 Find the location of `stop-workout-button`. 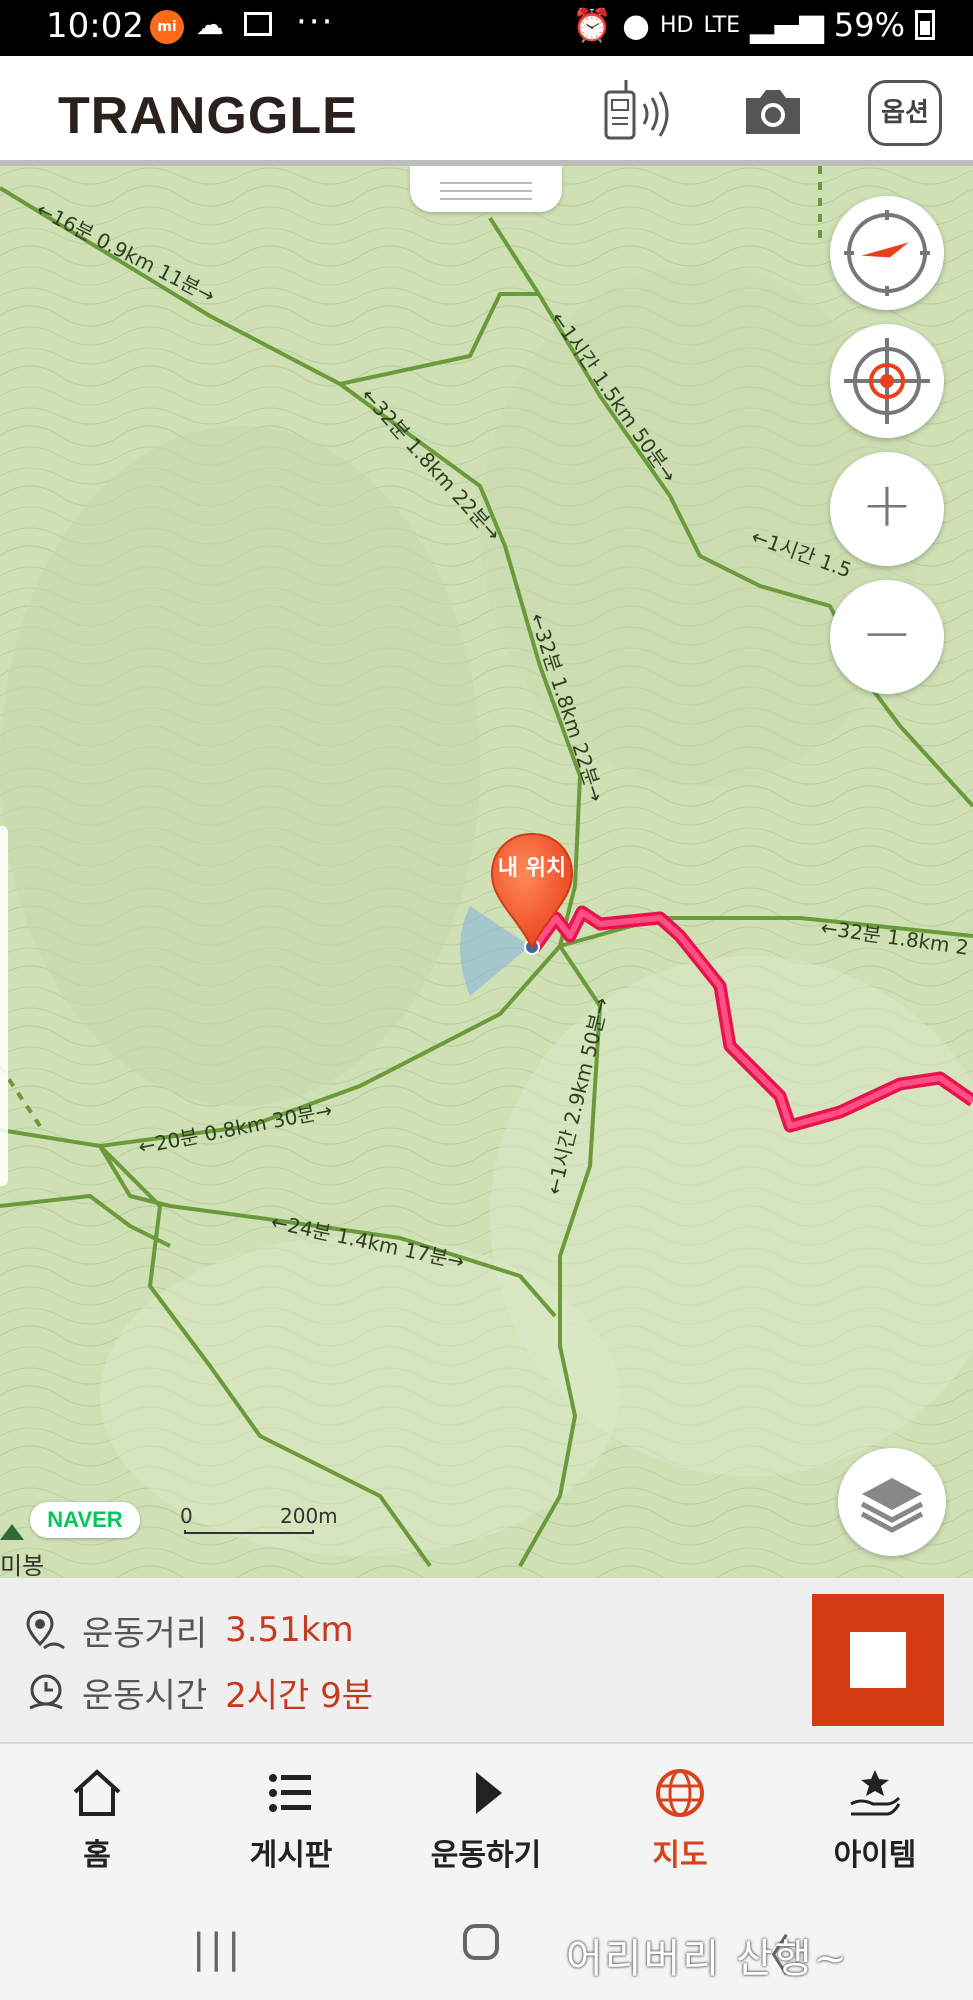

stop-workout-button is located at coordinates (878, 1660).